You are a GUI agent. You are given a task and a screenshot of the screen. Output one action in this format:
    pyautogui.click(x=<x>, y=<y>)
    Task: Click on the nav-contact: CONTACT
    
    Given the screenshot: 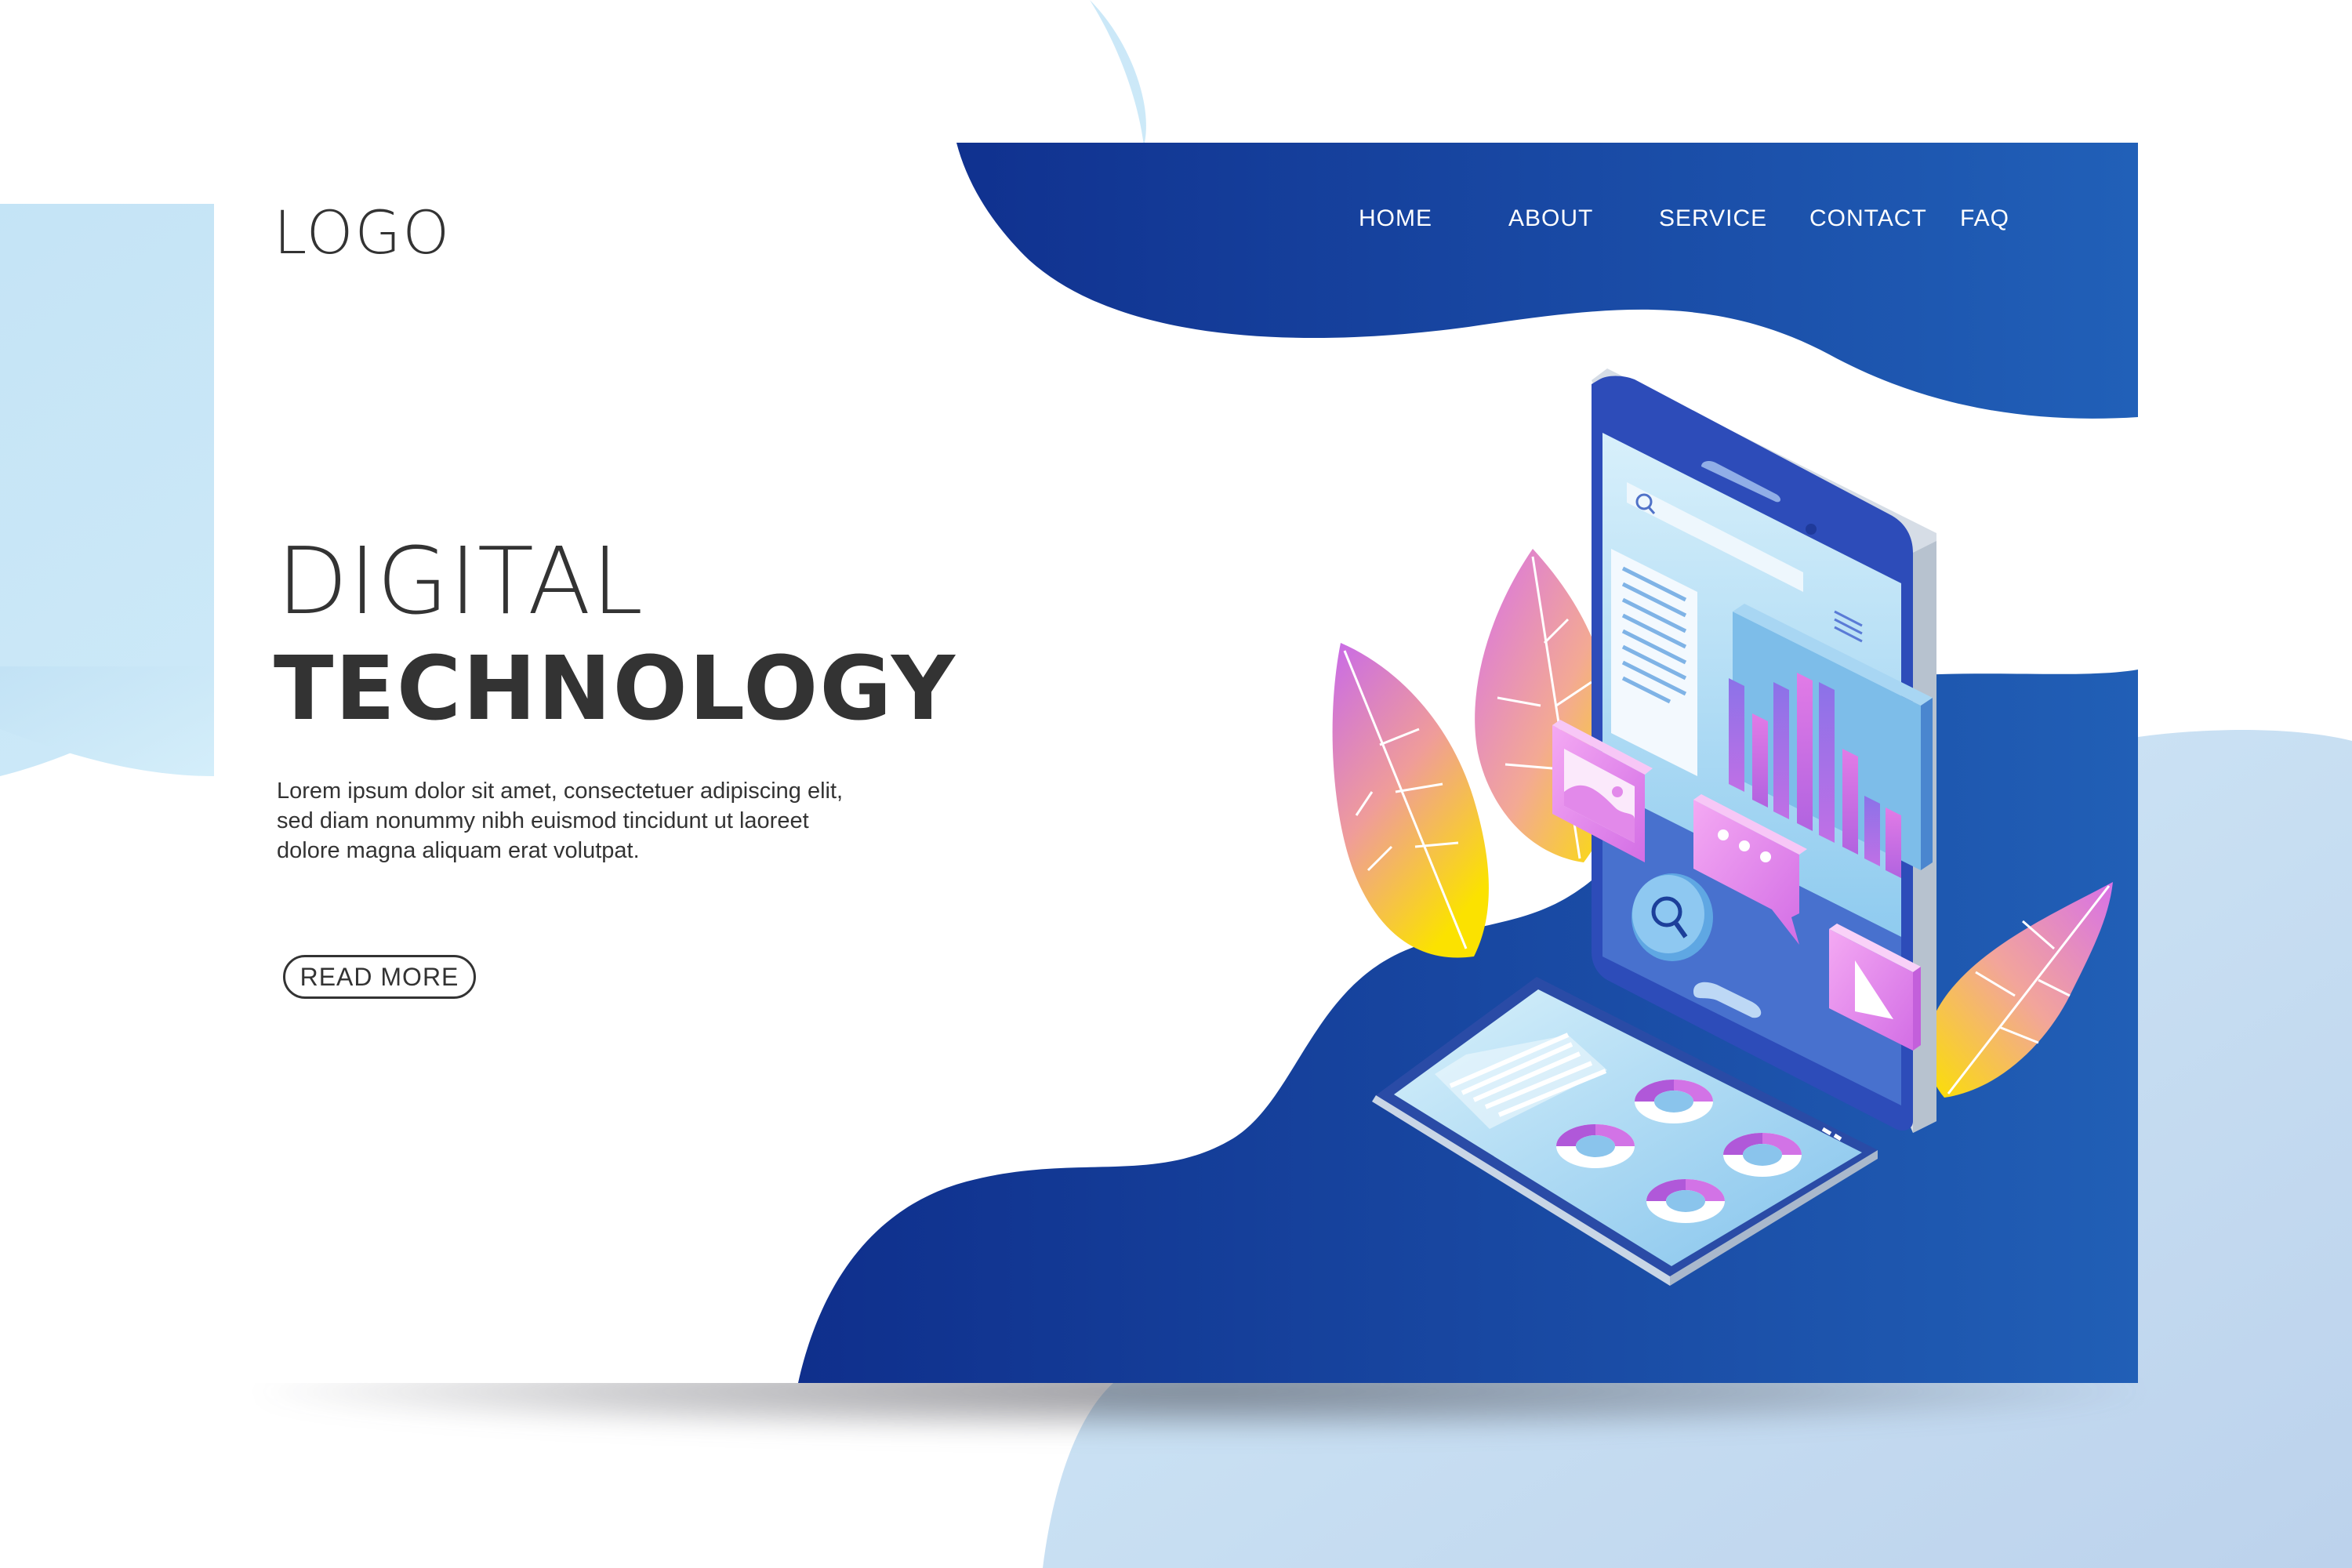 What is the action you would take?
    pyautogui.click(x=1868, y=219)
    